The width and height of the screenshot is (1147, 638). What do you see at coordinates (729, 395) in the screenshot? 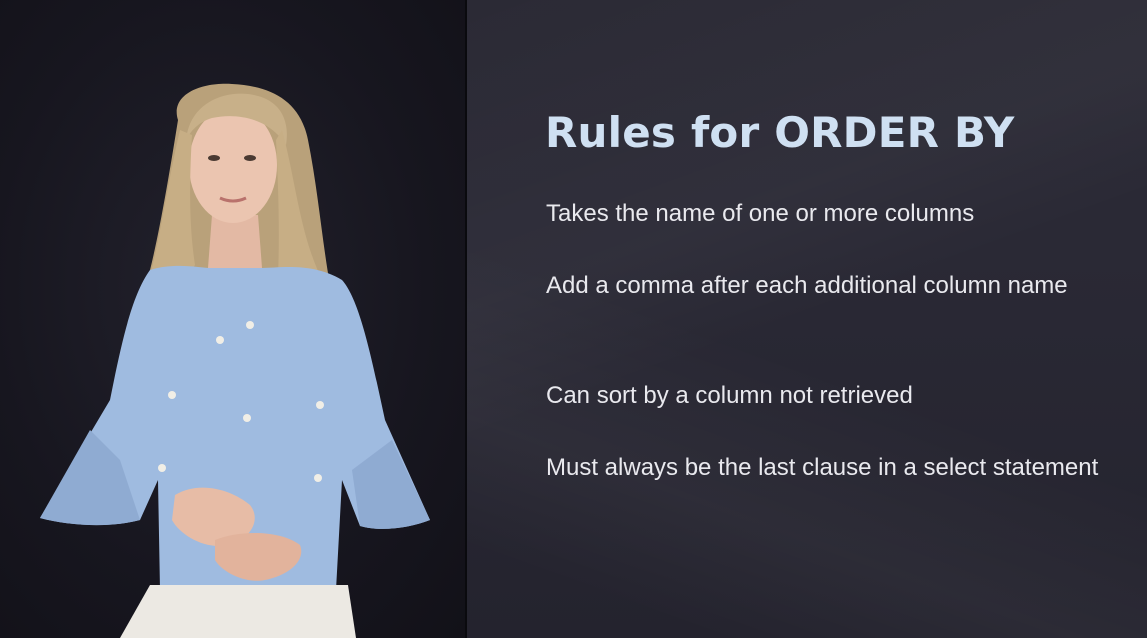
I see `slide-bullet: Can sort by a column not retrieved` at bounding box center [729, 395].